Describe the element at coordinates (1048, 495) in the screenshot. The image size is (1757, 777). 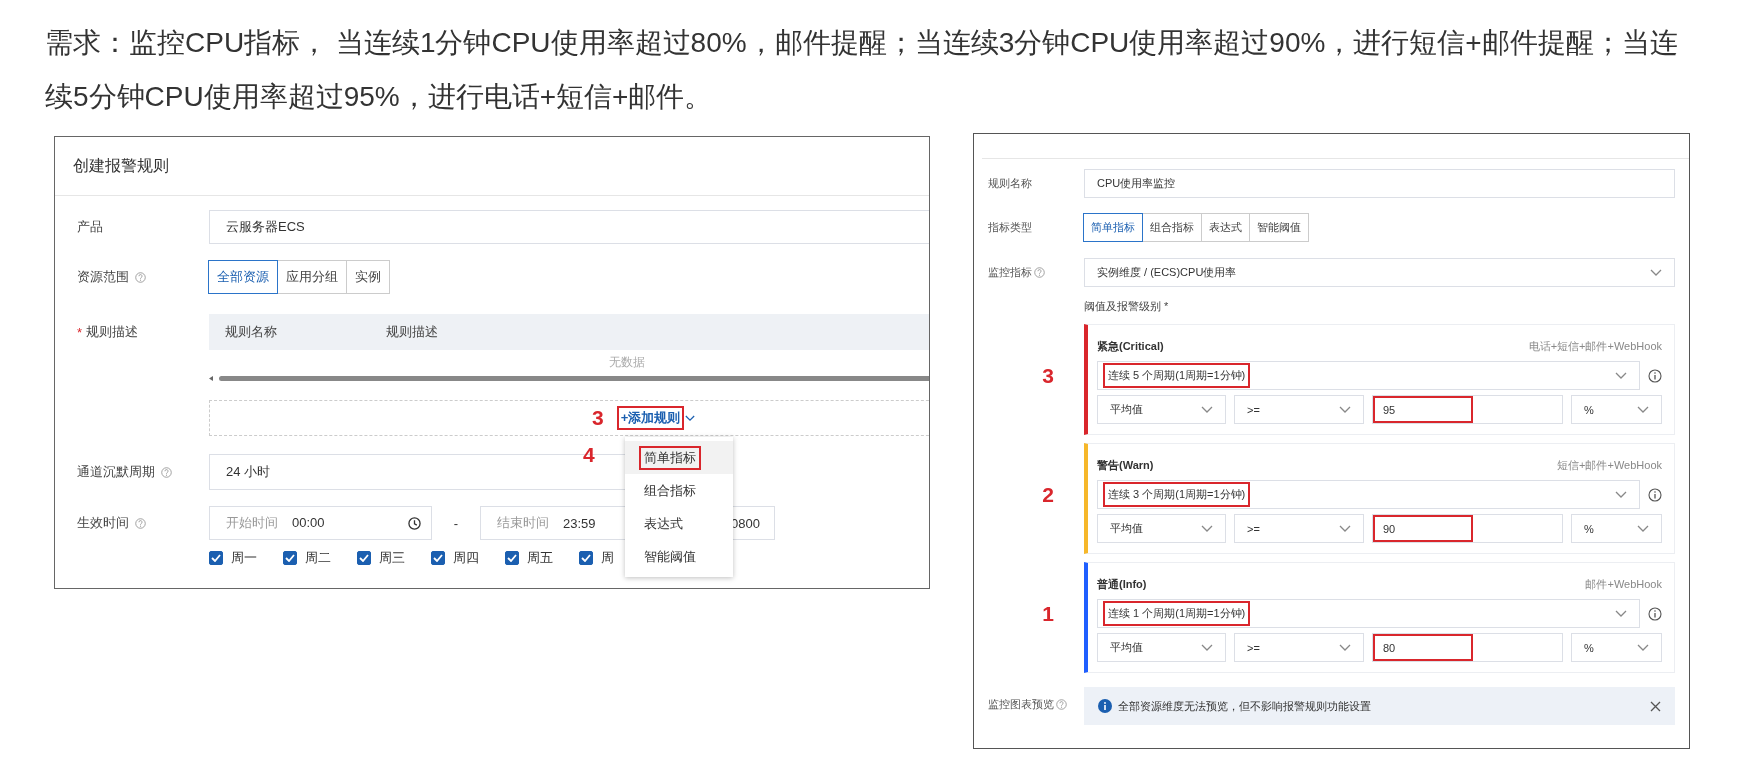
I see `step-number: 2` at that location.